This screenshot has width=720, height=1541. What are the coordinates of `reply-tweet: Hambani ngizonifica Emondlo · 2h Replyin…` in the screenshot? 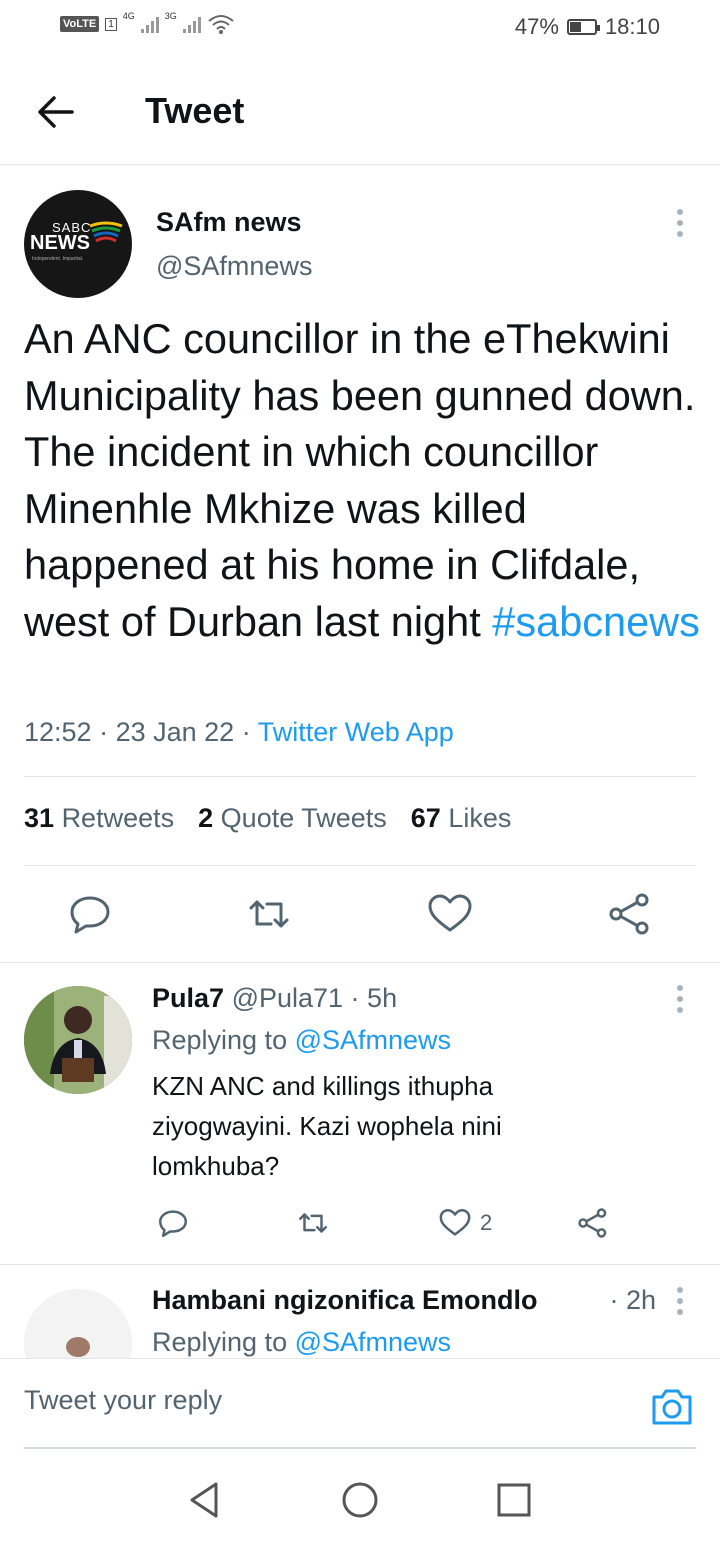 It's located at (360, 1311).